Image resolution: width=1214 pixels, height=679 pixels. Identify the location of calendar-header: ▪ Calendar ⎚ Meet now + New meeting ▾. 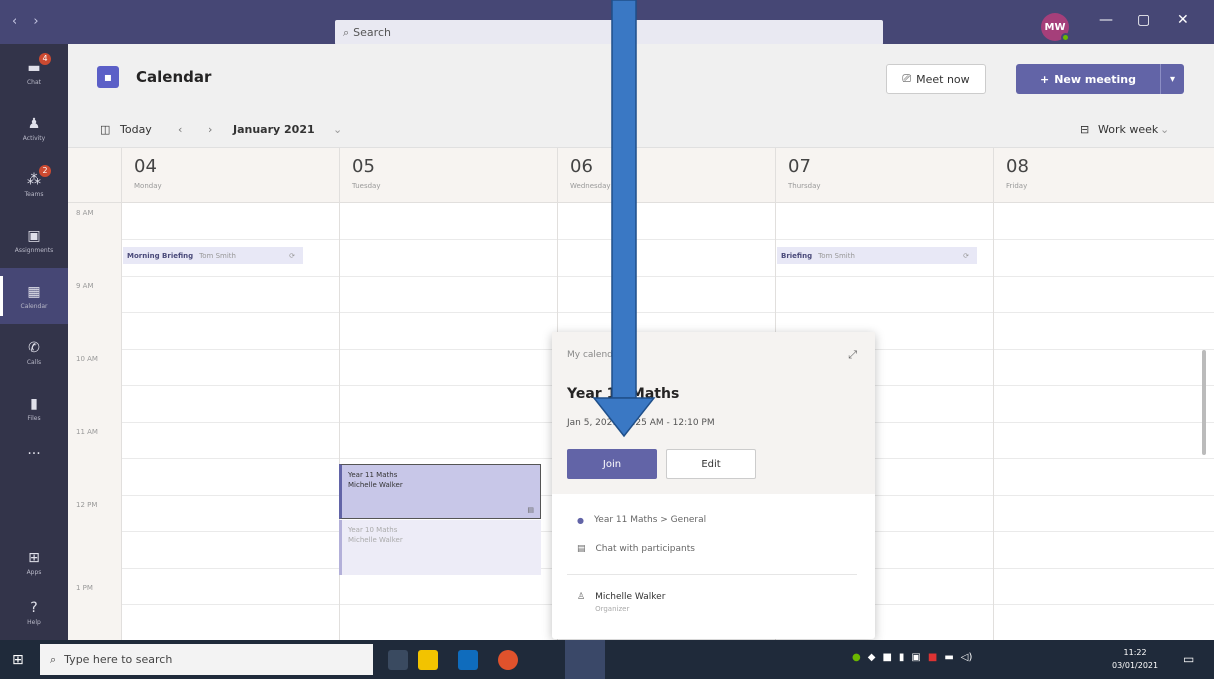
(641, 76).